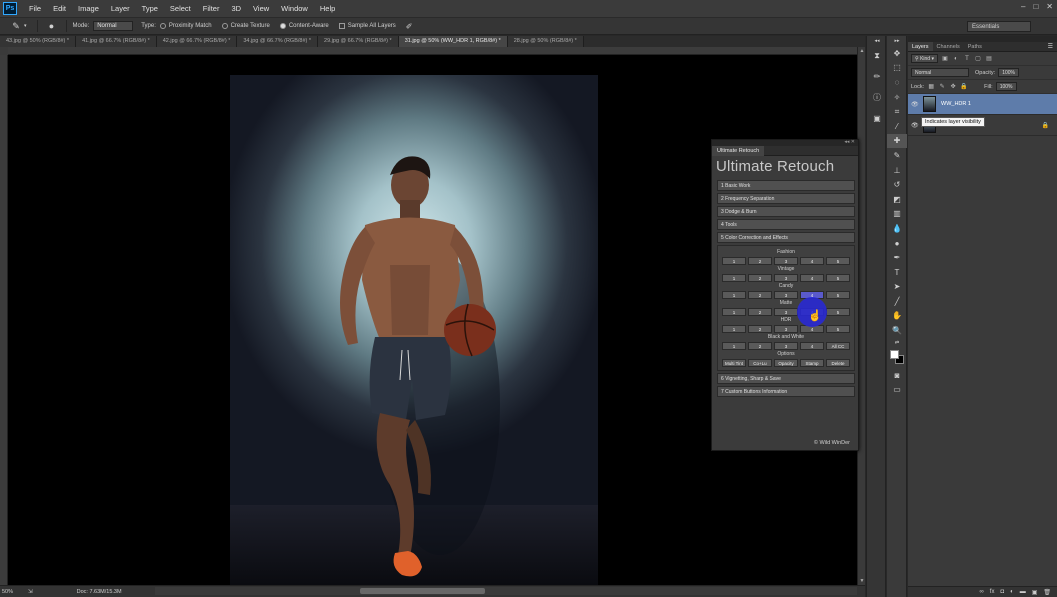 The width and height of the screenshot is (1057, 597). What do you see at coordinates (897, 126) in the screenshot?
I see `eyedropper-tool-icon: ⁄` at bounding box center [897, 126].